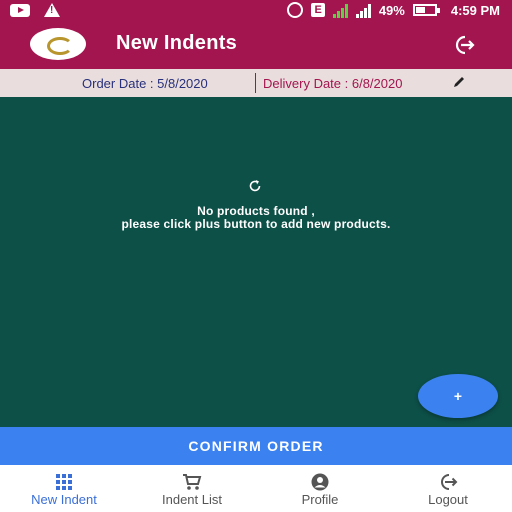 This screenshot has height=512, width=512. I want to click on nav-item-new-indent: New Indent, so click(64, 488).